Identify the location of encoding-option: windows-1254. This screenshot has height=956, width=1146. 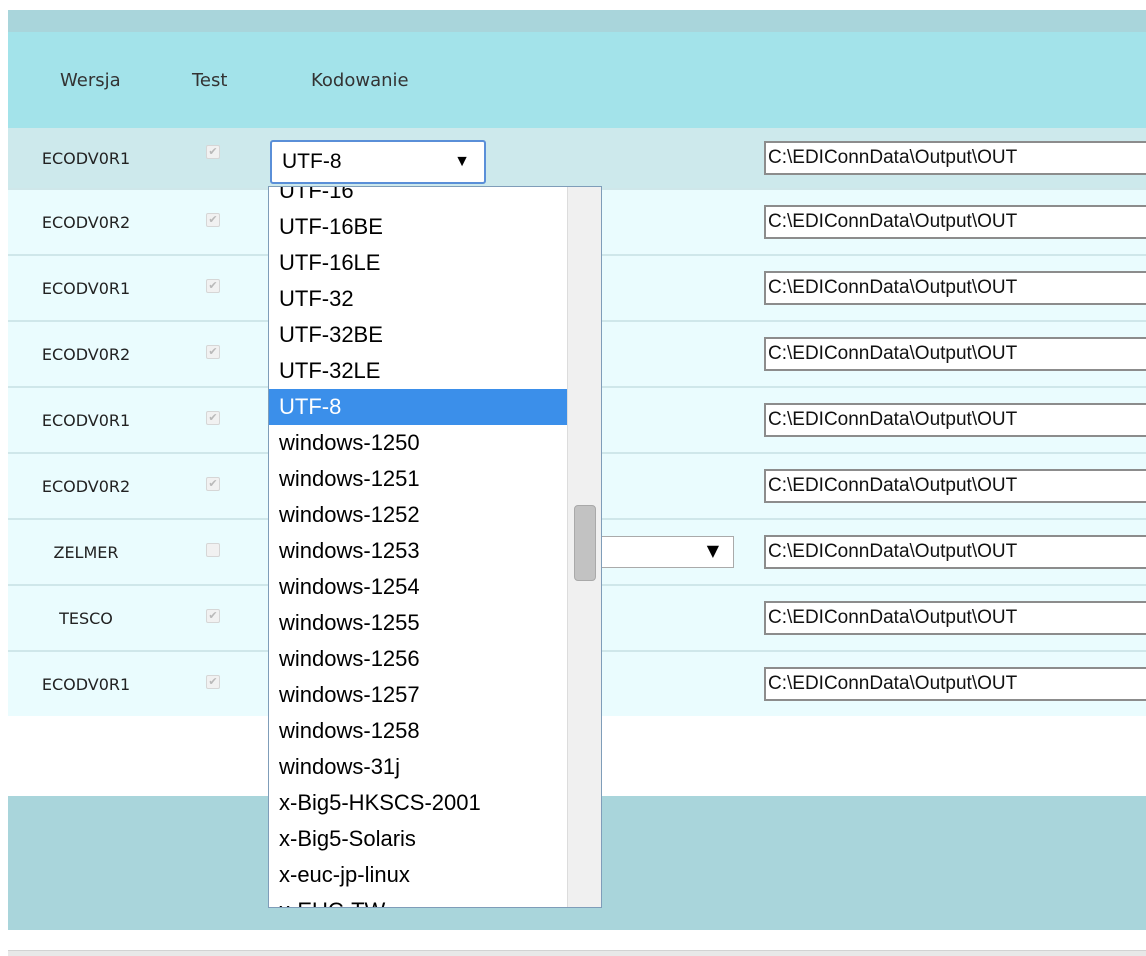
(418, 587).